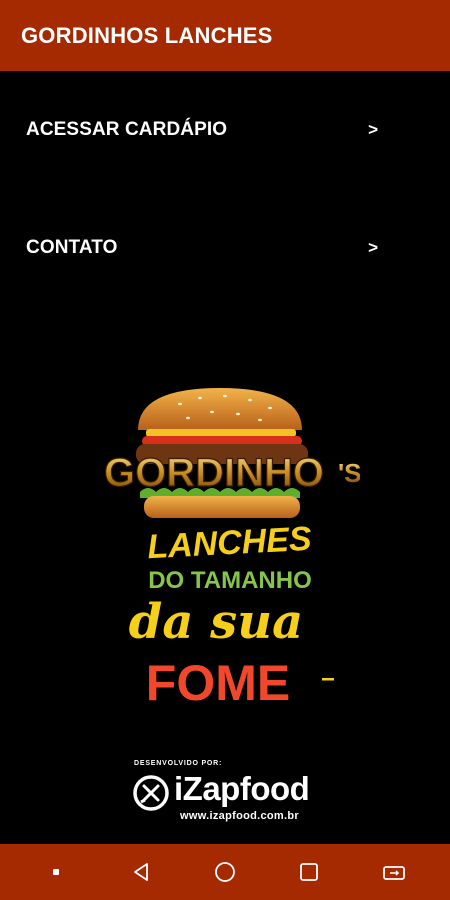  Describe the element at coordinates (151, 793) in the screenshot. I see `fork-knife-icon` at that location.